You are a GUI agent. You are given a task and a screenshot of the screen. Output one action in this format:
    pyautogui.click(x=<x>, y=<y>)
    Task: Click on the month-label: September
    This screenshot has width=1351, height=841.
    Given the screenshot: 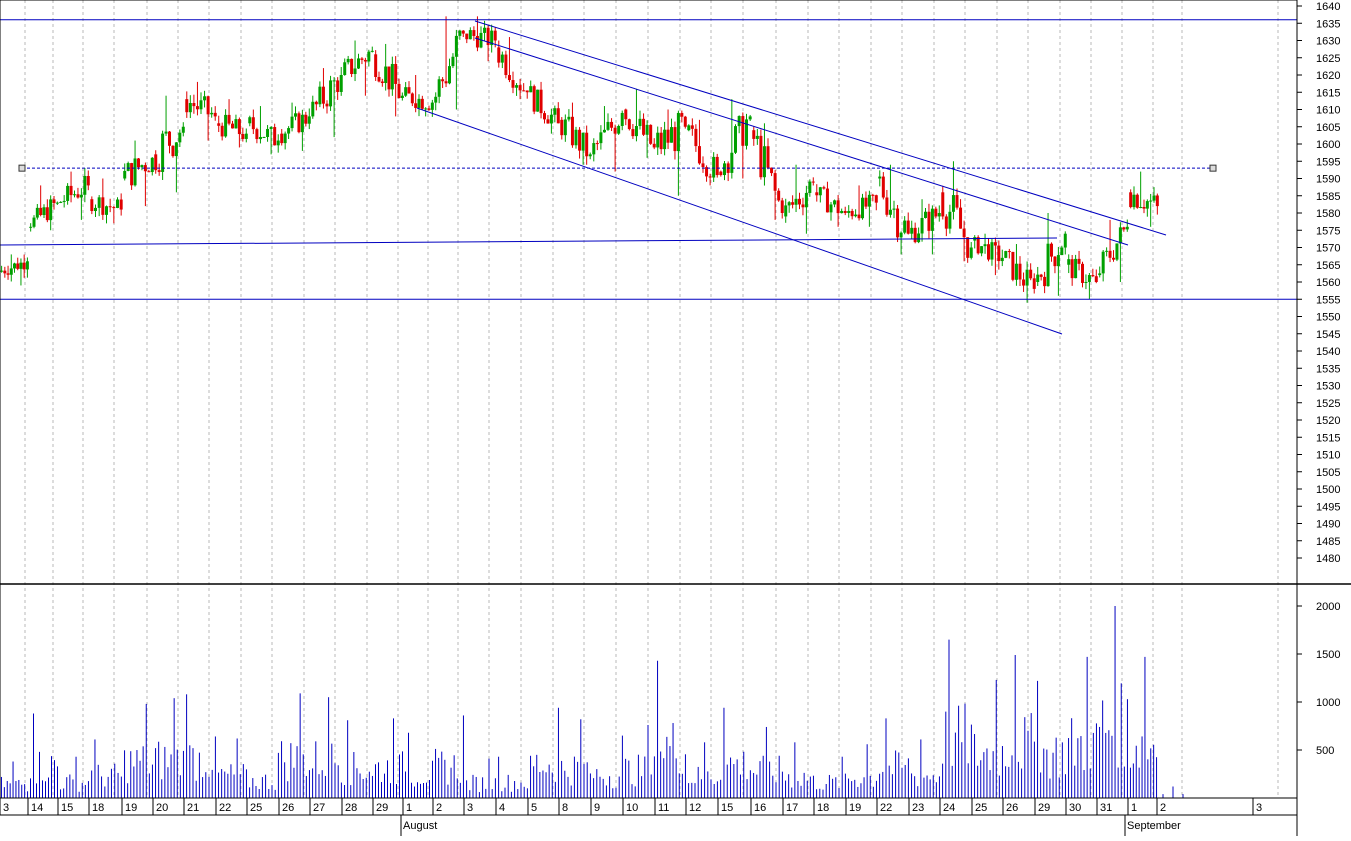 What is the action you would take?
    pyautogui.click(x=1154, y=826)
    